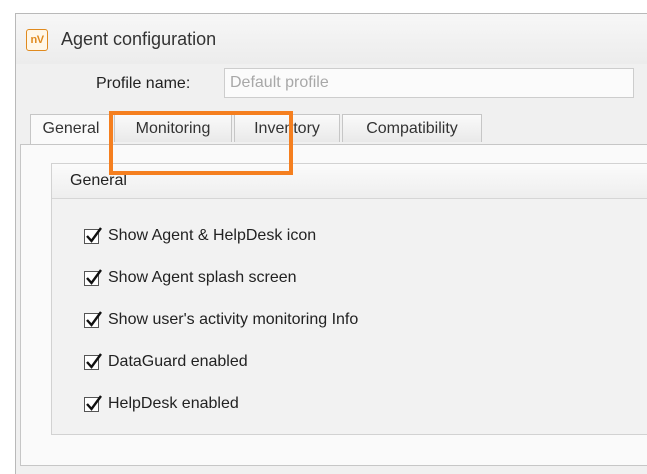  What do you see at coordinates (201, 143) in the screenshot?
I see `highlight-box` at bounding box center [201, 143].